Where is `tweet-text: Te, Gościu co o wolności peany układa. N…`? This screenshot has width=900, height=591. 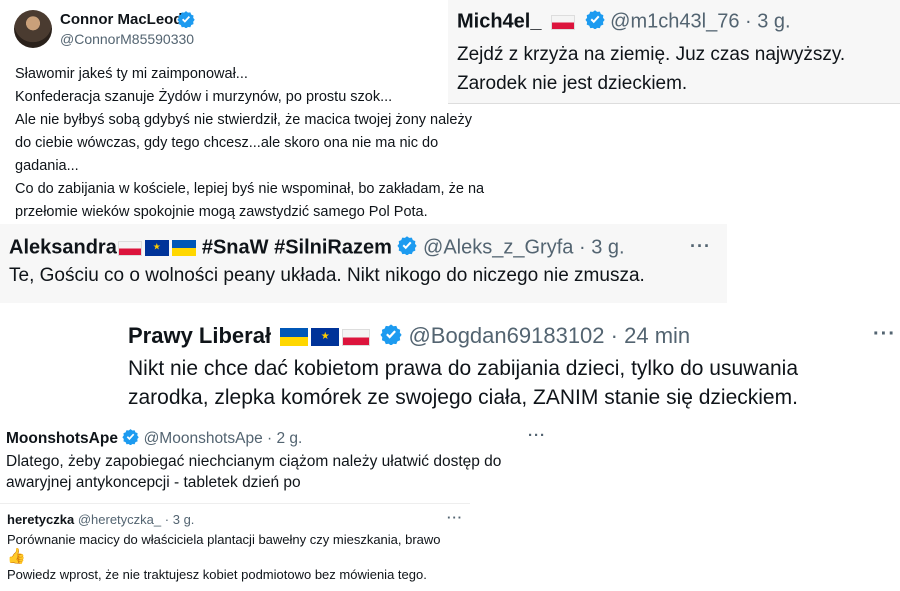
tweet-text: Te, Gościu co o wolności peany układa. N… is located at coordinates (327, 275).